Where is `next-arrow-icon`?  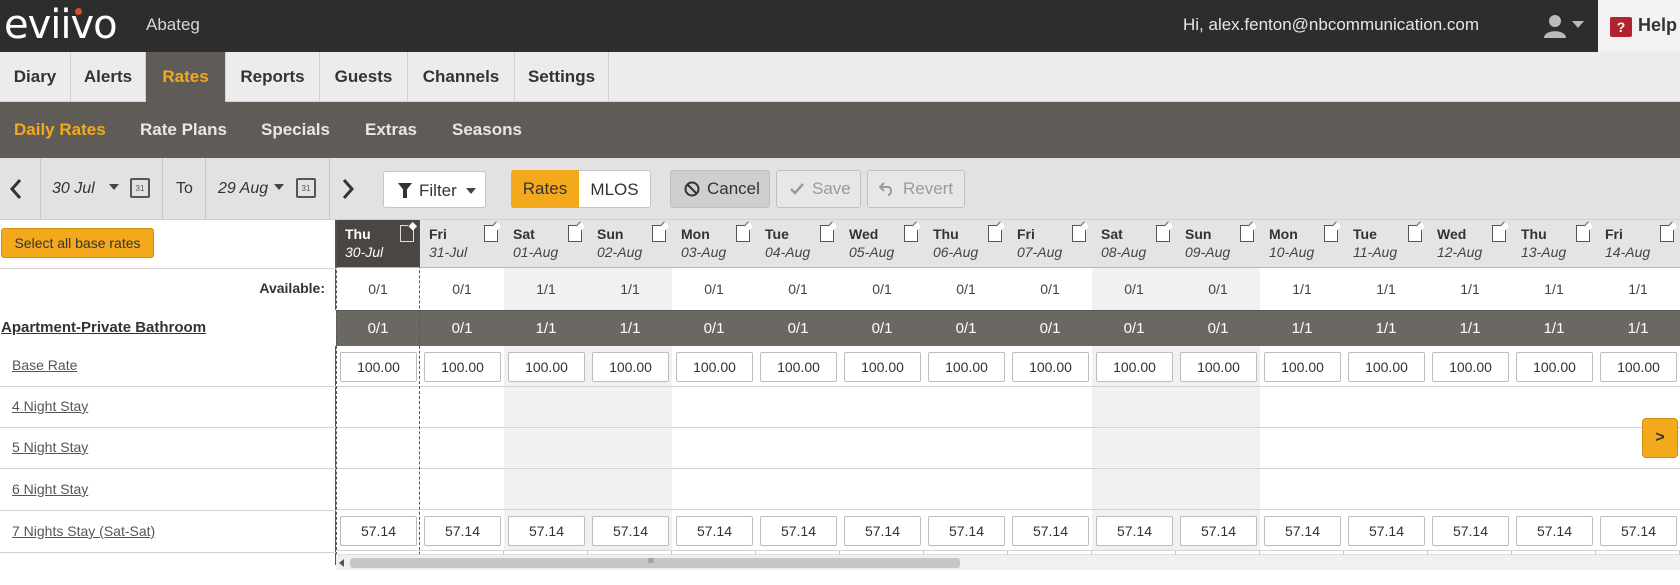 next-arrow-icon is located at coordinates (348, 189).